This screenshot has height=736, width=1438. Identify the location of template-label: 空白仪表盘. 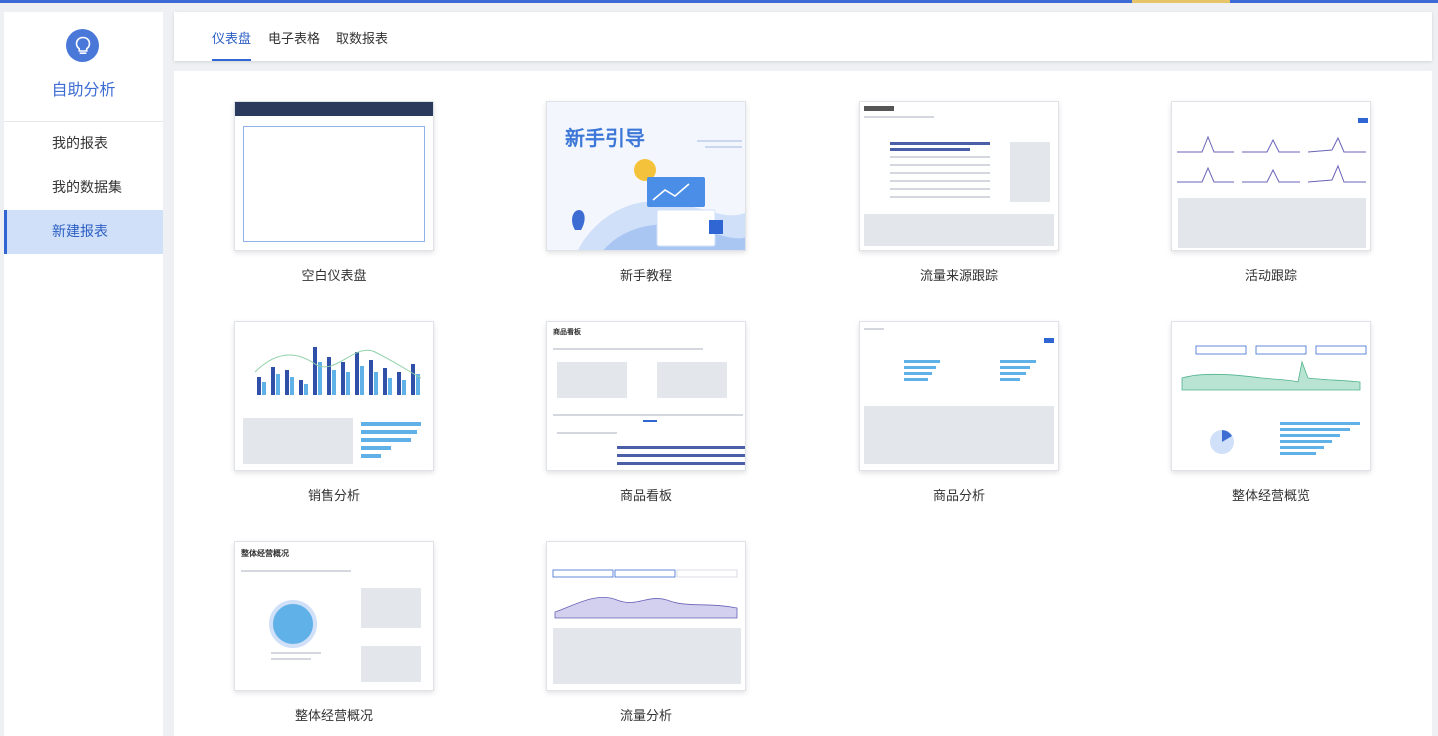
(334, 276).